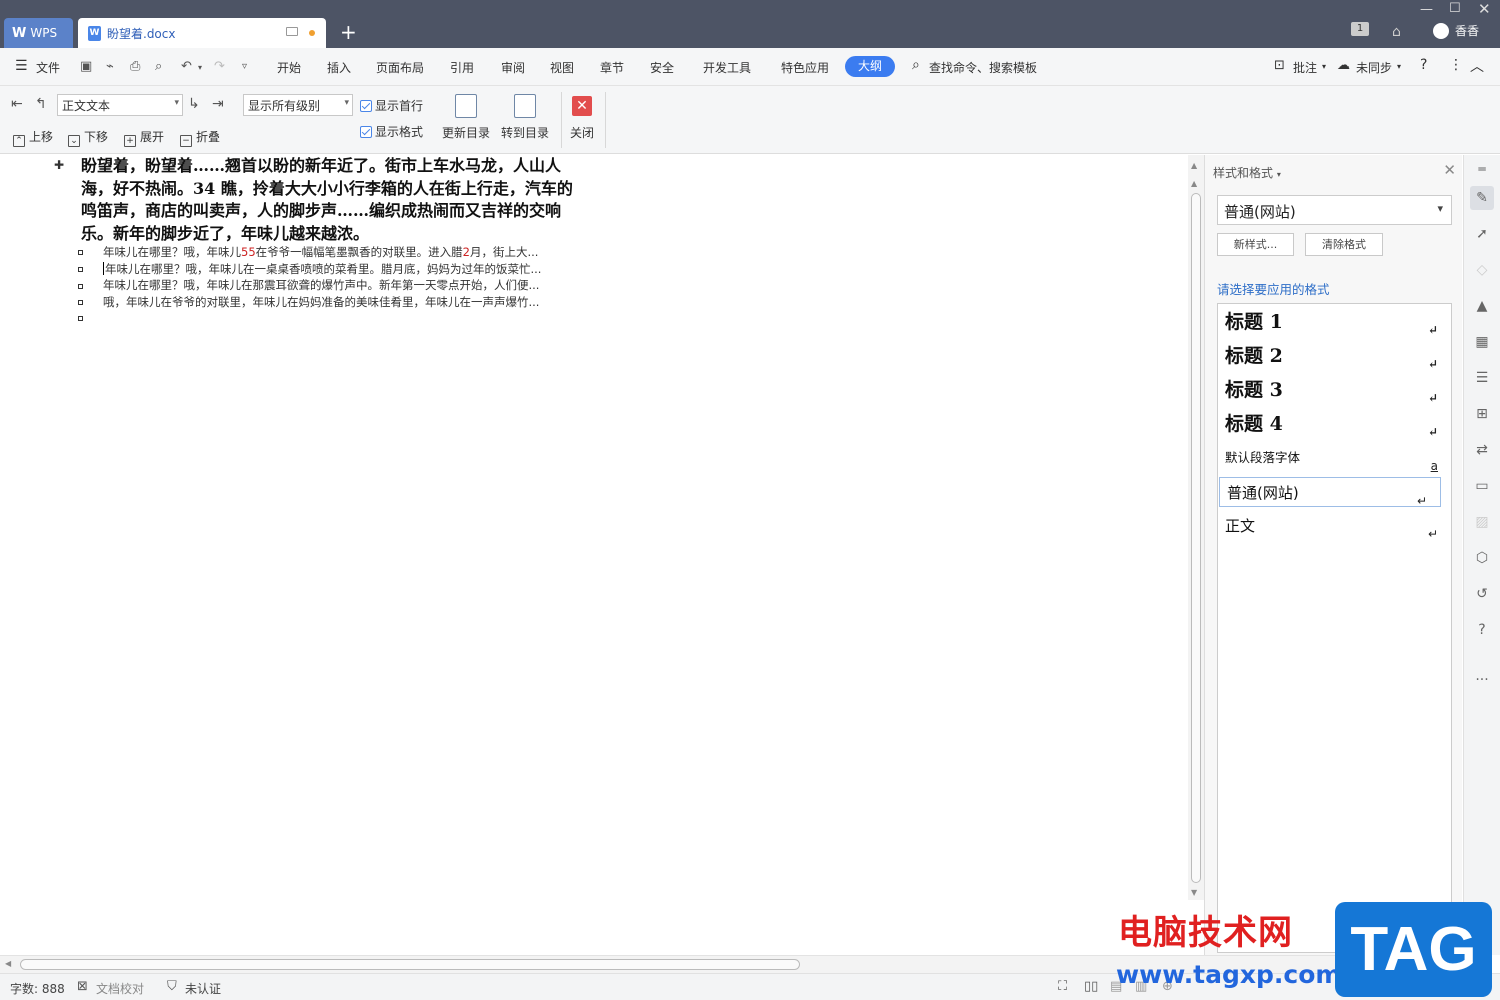  What do you see at coordinates (8, 963) in the screenshot?
I see `scroll-left-icon: ◀` at bounding box center [8, 963].